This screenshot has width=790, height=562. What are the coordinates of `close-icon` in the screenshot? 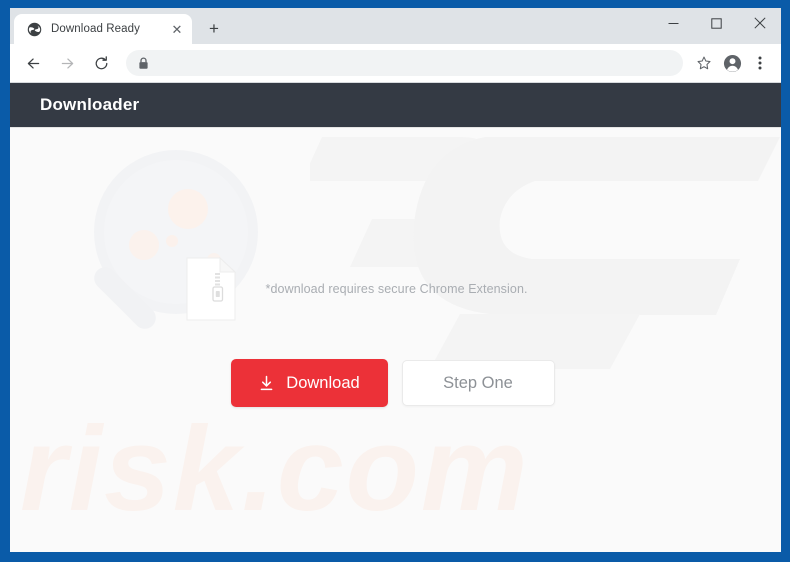 It's located at (759, 23).